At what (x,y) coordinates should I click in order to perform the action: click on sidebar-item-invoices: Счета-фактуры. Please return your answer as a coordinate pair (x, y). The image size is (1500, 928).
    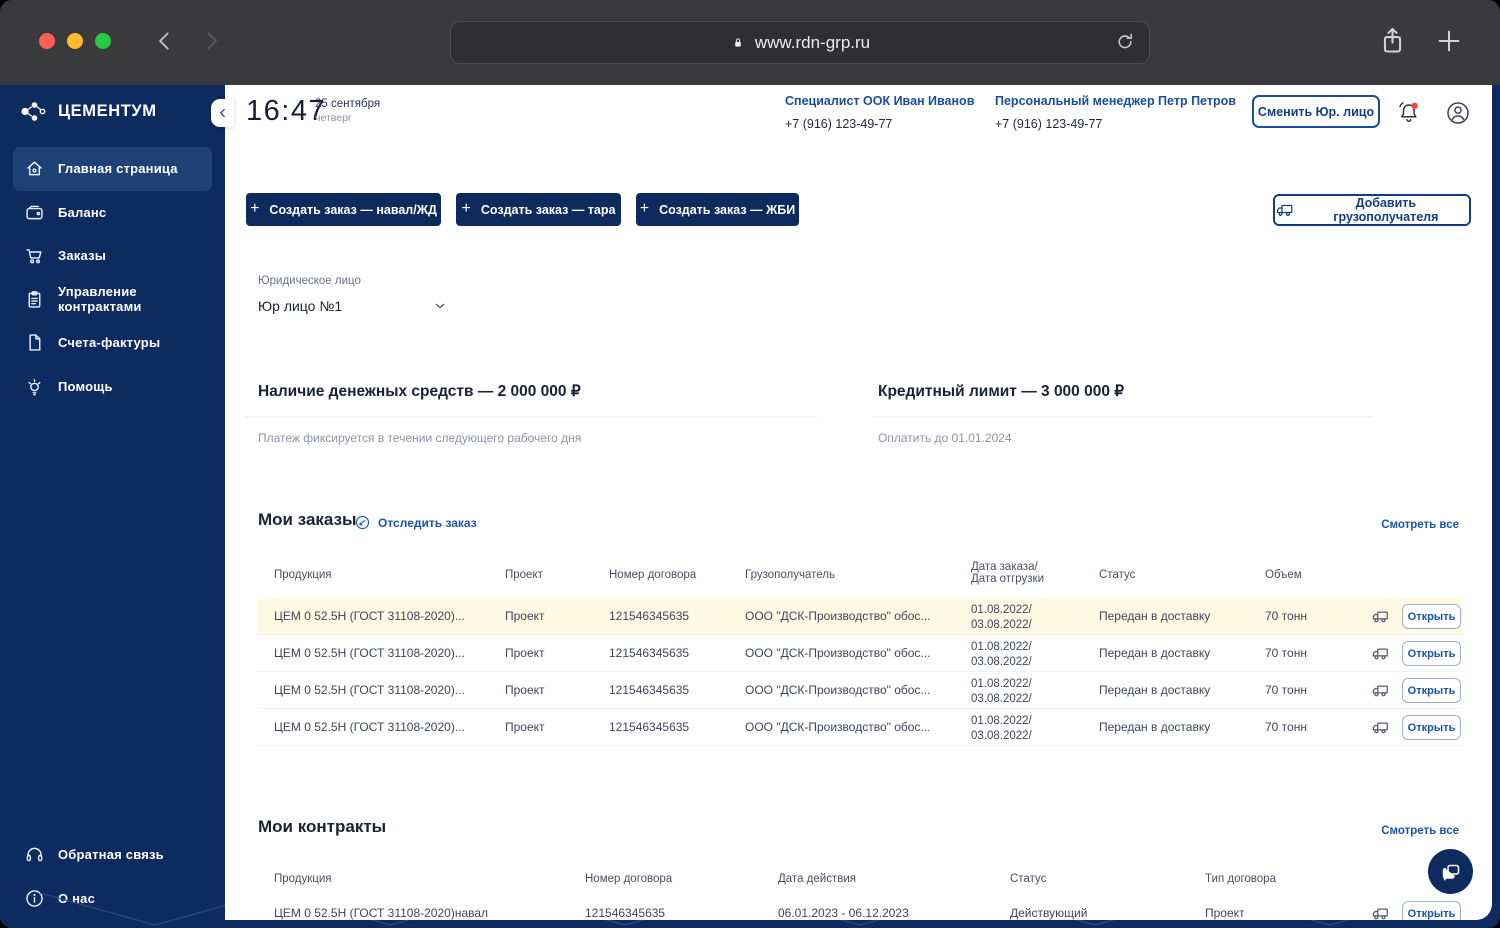
    Looking at the image, I should click on (112, 343).